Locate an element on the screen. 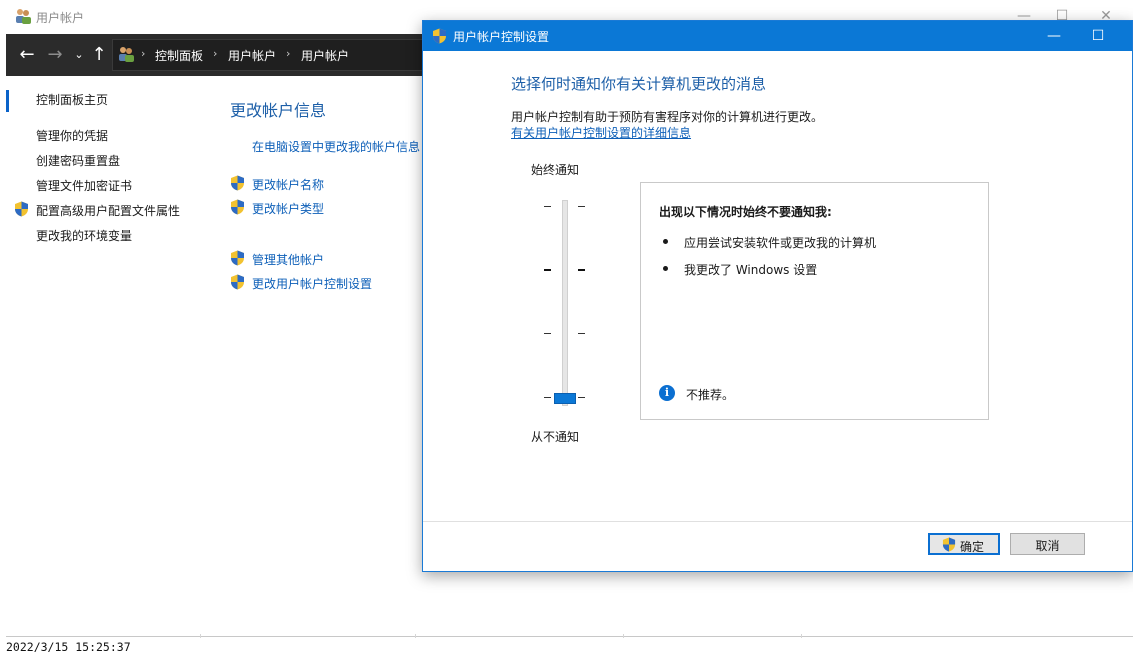  sidebar-home-link: 控制面板主页 is located at coordinates (72, 99).